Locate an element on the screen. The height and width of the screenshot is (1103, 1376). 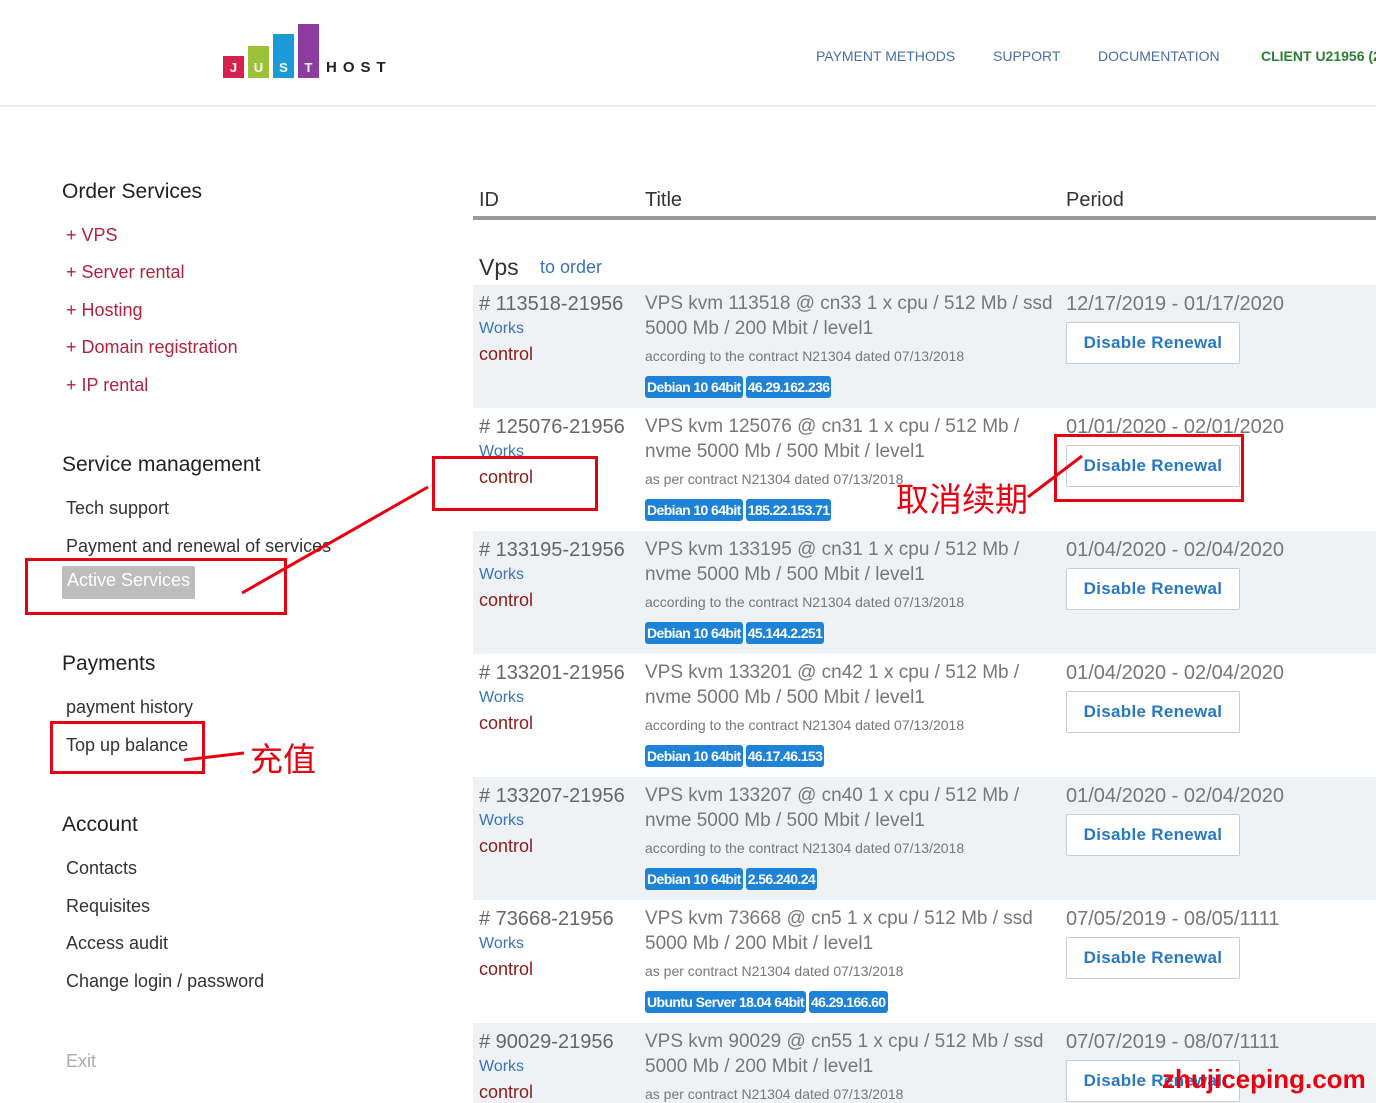
highlight-active-services is located at coordinates (156, 586).